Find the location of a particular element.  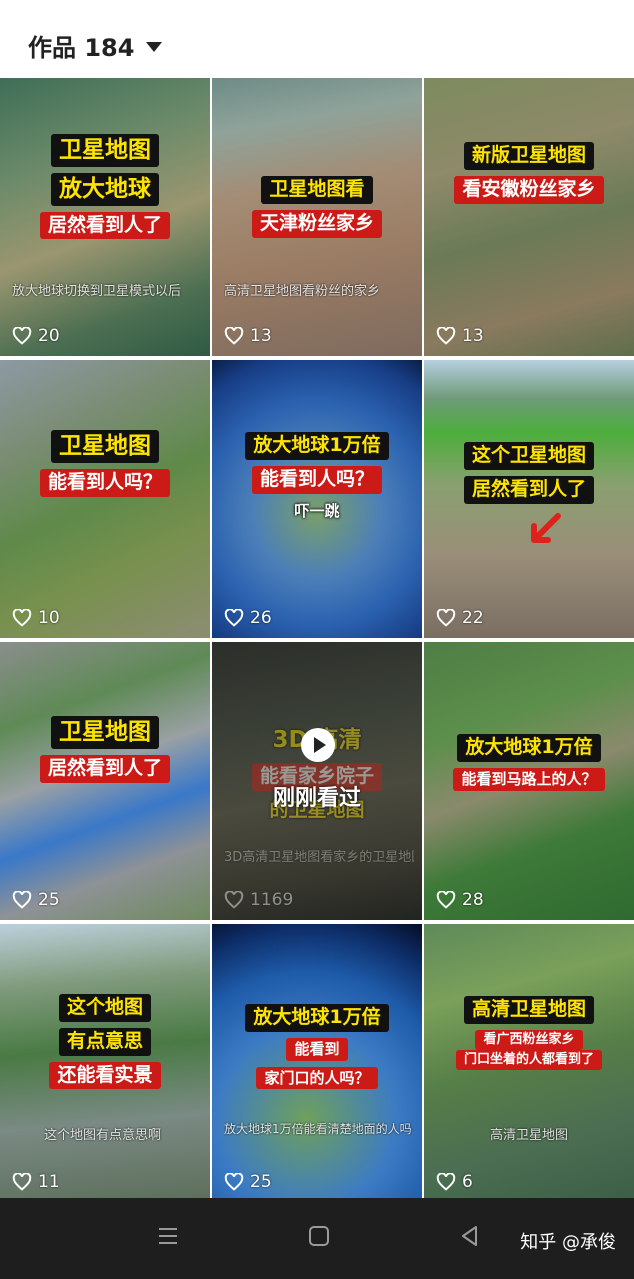

video-tile: 放大地球1万倍 能看到 家门口的人吗？ 放大地球1万倍能看清楚地面的人吗 25 is located at coordinates (317, 1063).